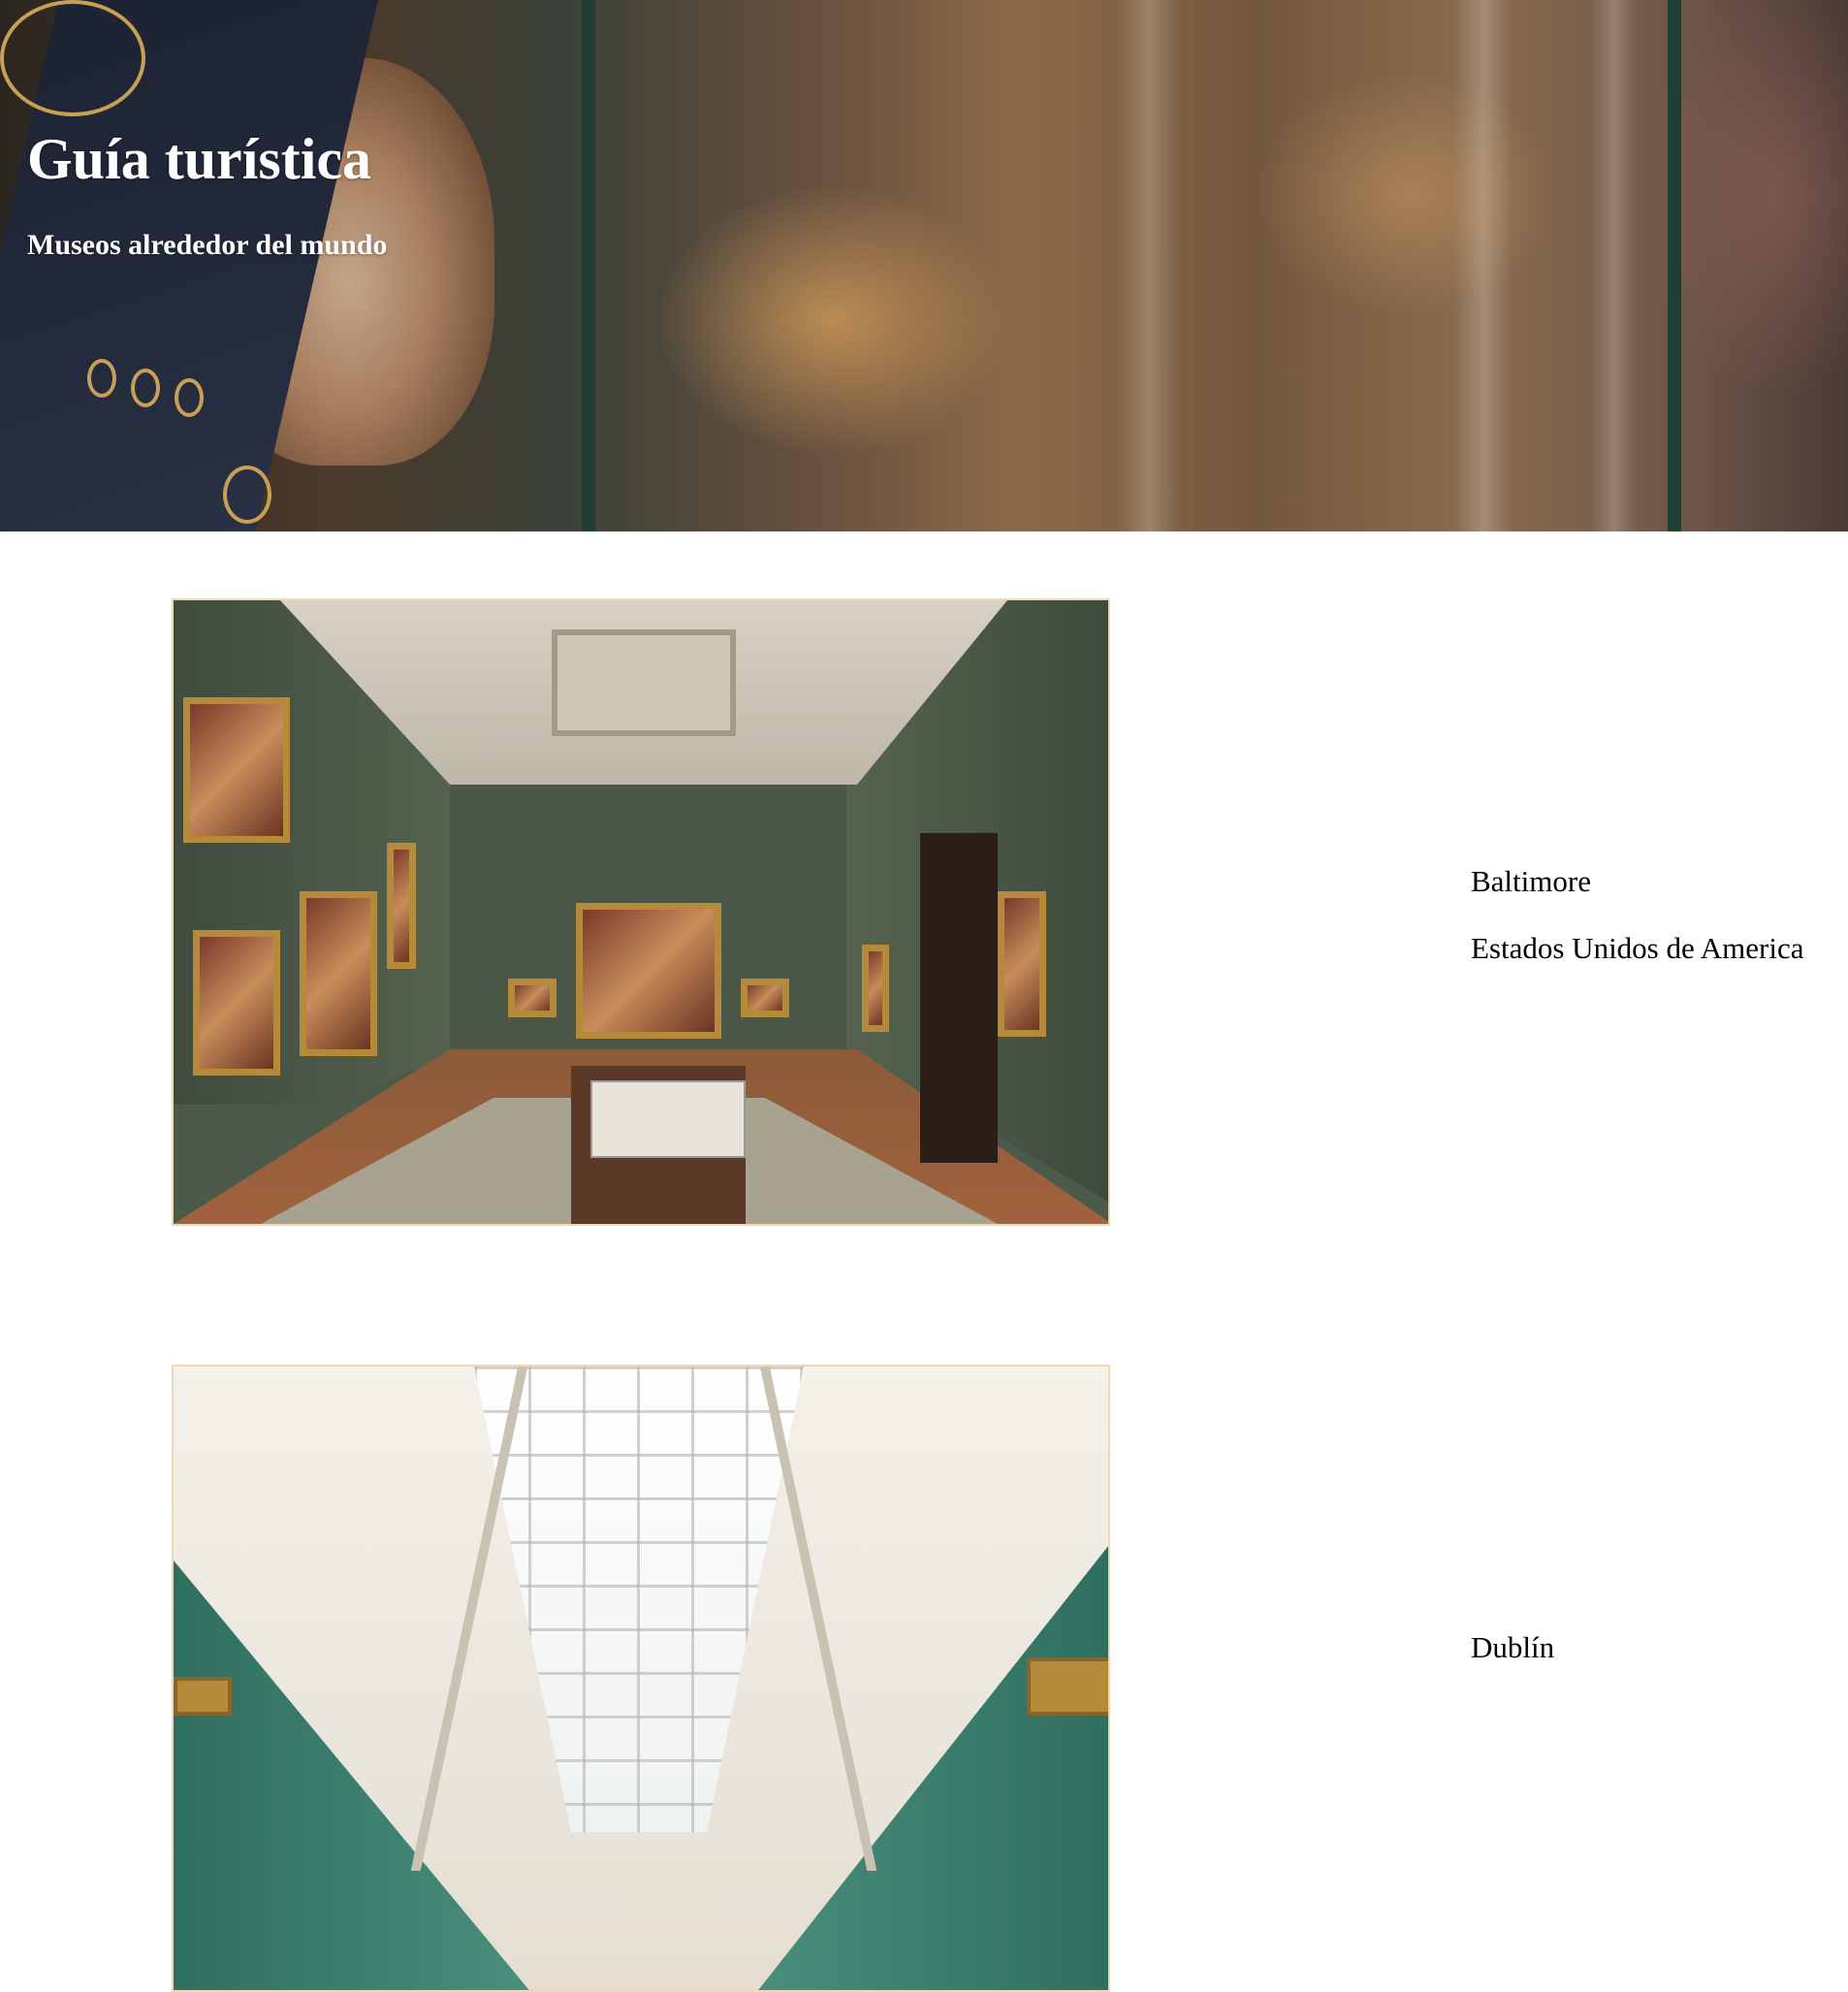  What do you see at coordinates (1637, 948) in the screenshot?
I see `museum-country: Estados Unidos de America` at bounding box center [1637, 948].